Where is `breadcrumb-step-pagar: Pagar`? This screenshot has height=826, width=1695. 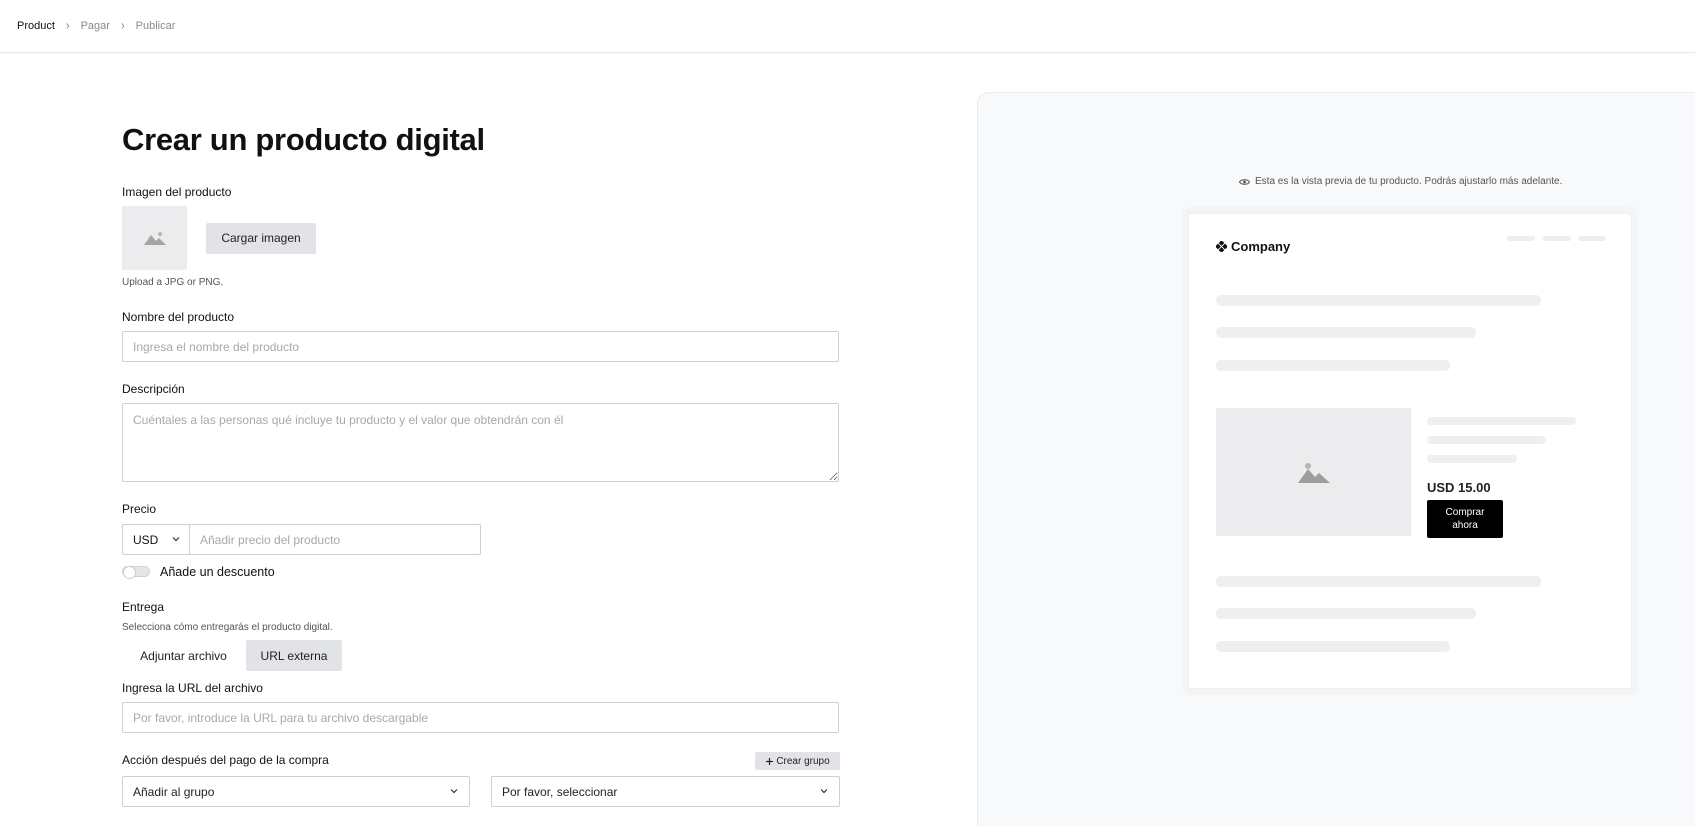 breadcrumb-step-pagar: Pagar is located at coordinates (95, 26).